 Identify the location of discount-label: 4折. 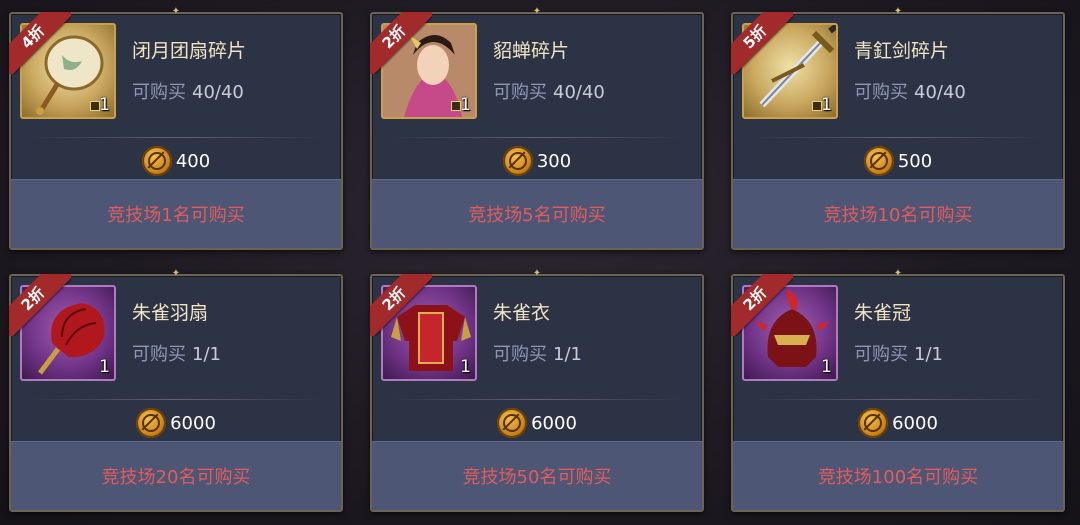
(40, 43).